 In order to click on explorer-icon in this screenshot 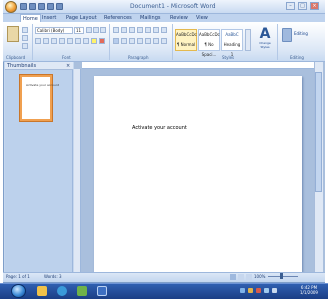, I will do `click(42, 291)`.